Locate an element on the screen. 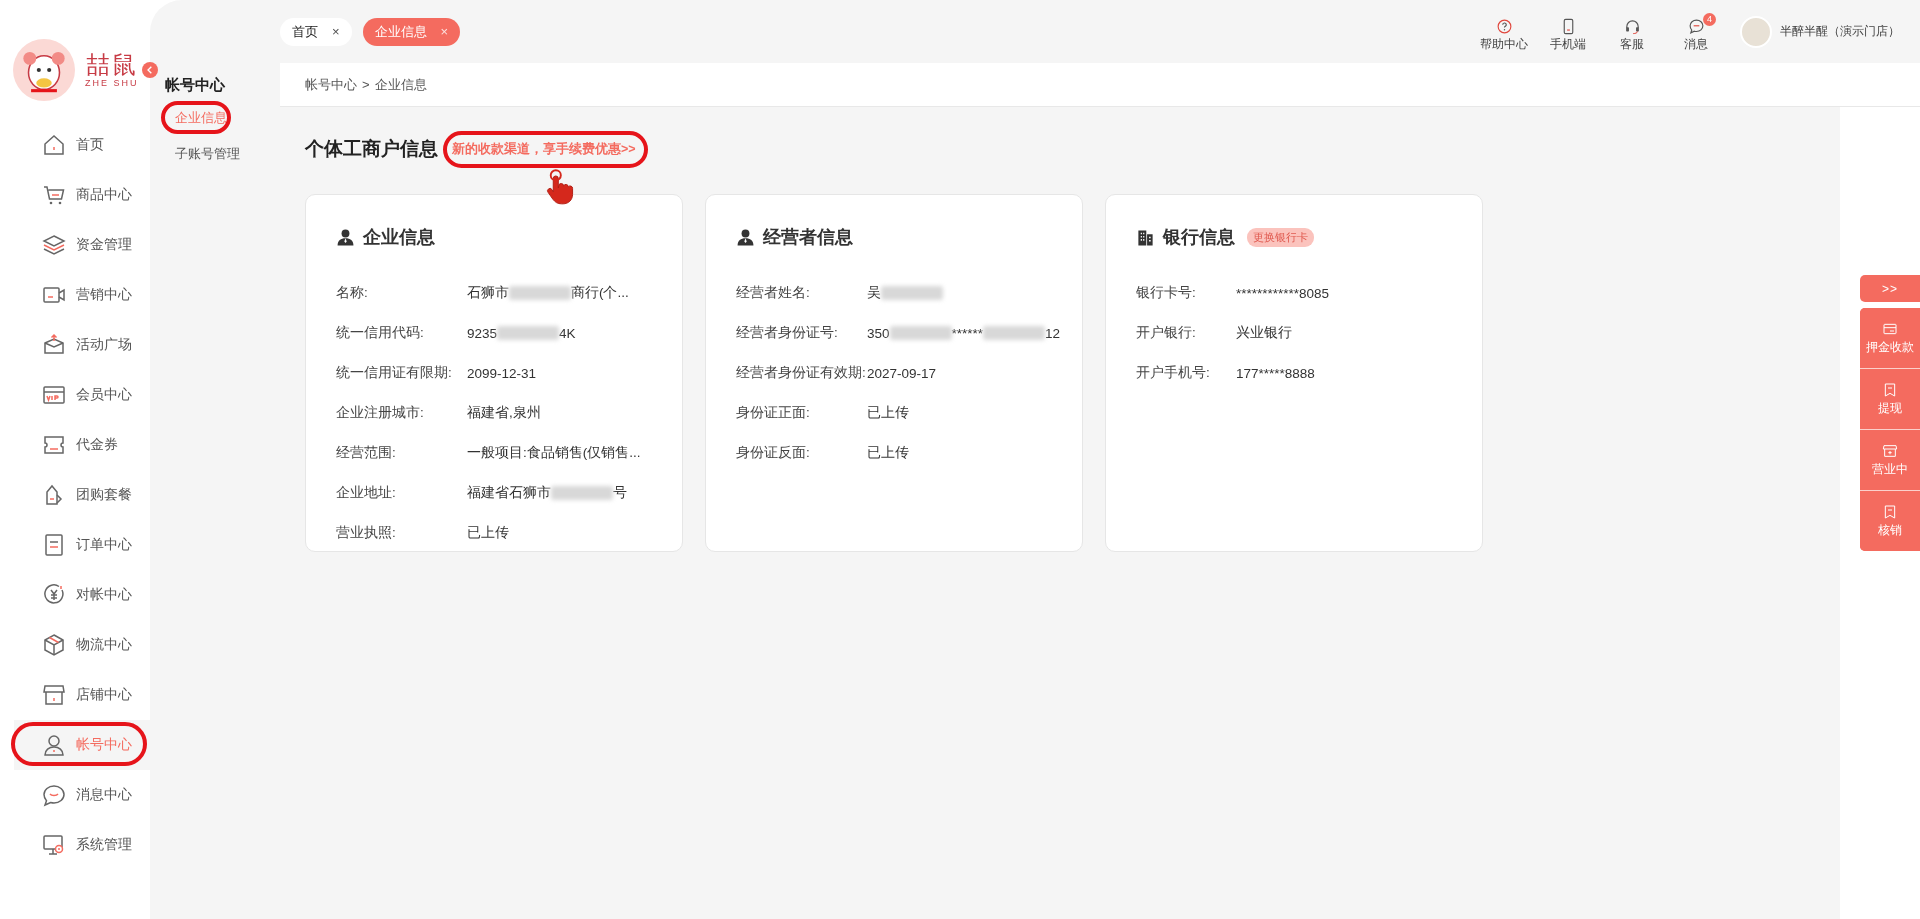  breadcrumb-item: 帐号中心 is located at coordinates (331, 84).